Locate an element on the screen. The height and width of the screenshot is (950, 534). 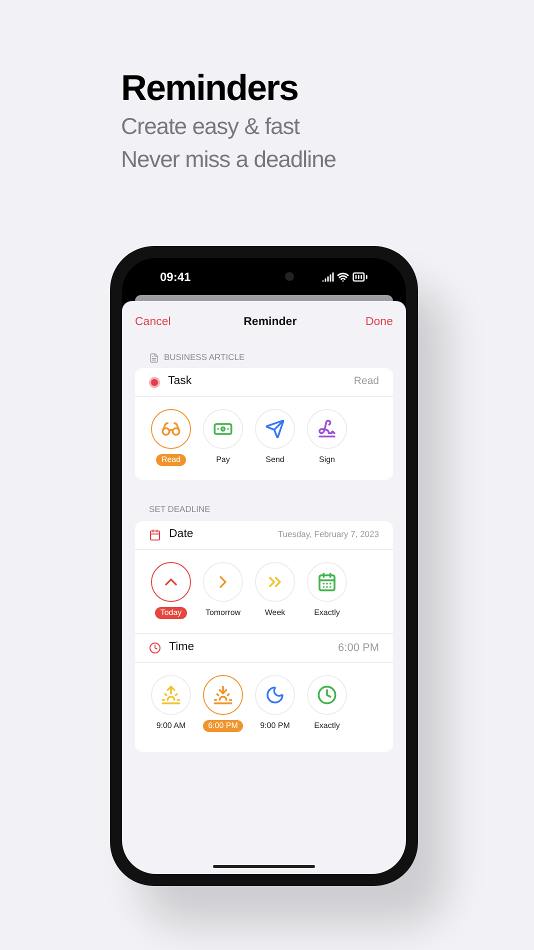
option-label: Sign is located at coordinates (327, 460).